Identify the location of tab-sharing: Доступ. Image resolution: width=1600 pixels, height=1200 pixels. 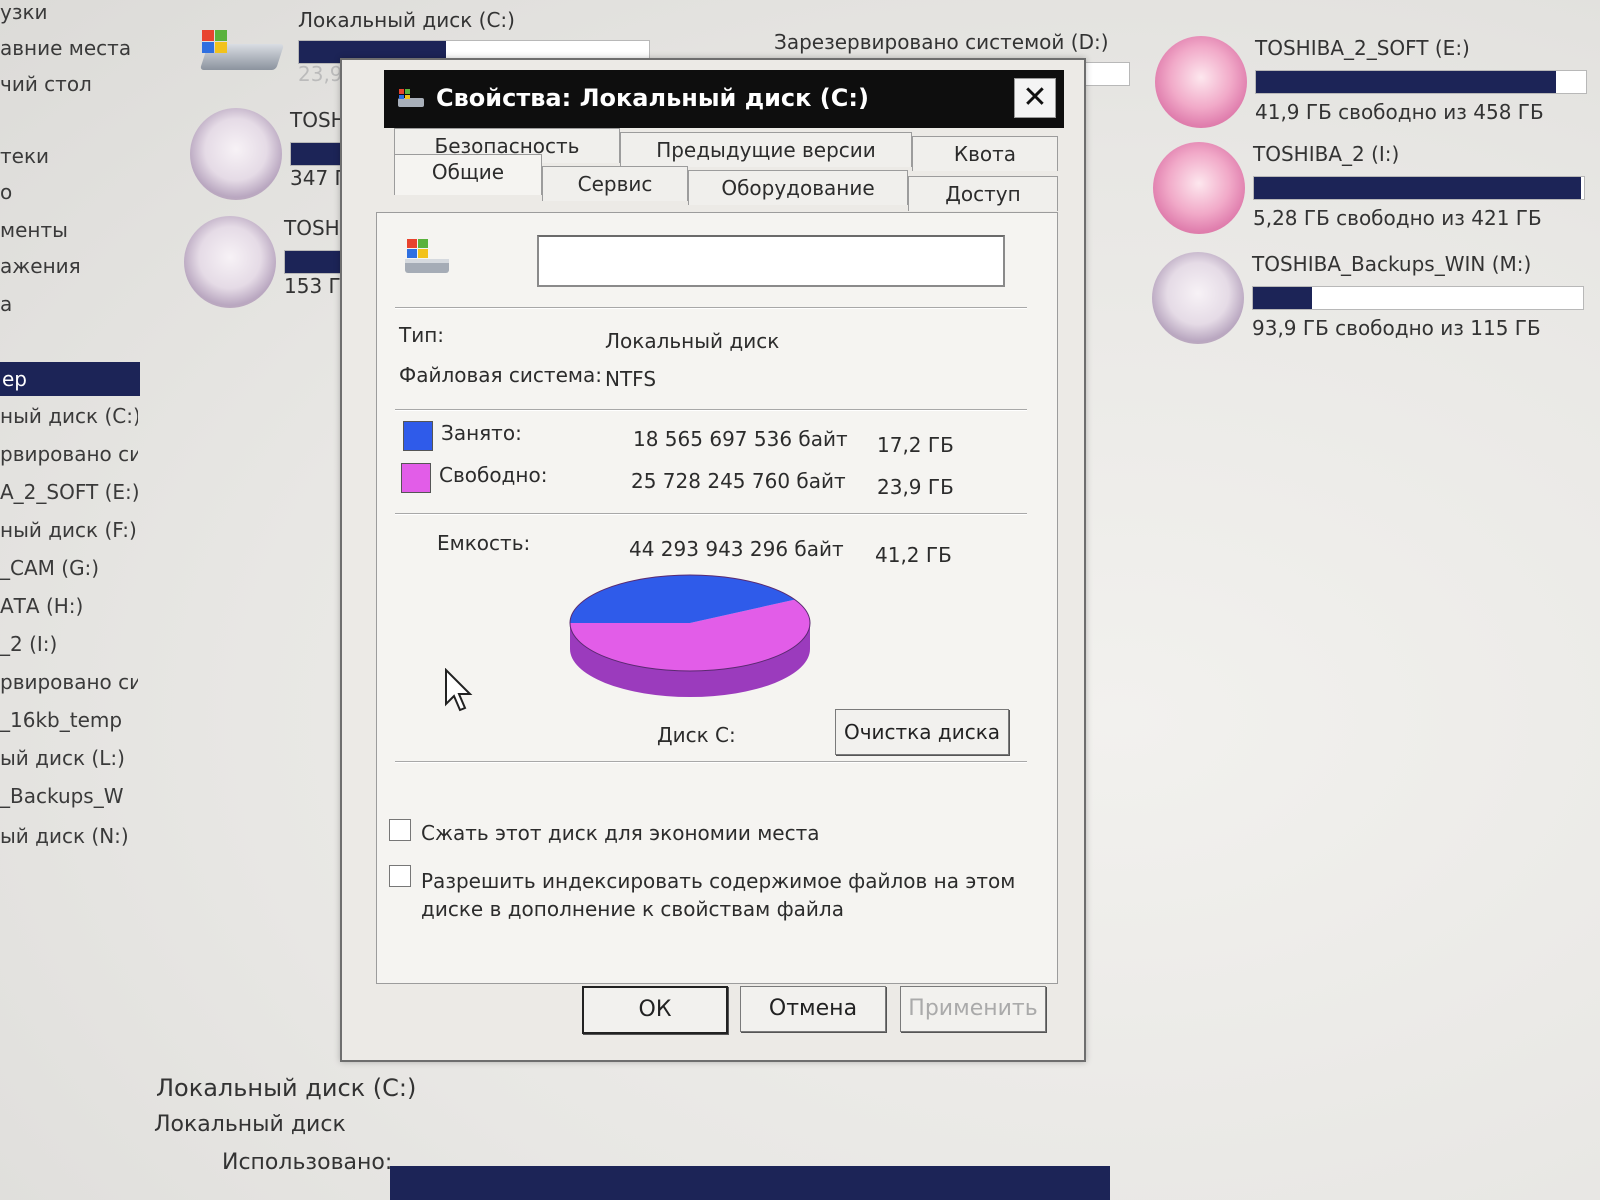
(983, 193).